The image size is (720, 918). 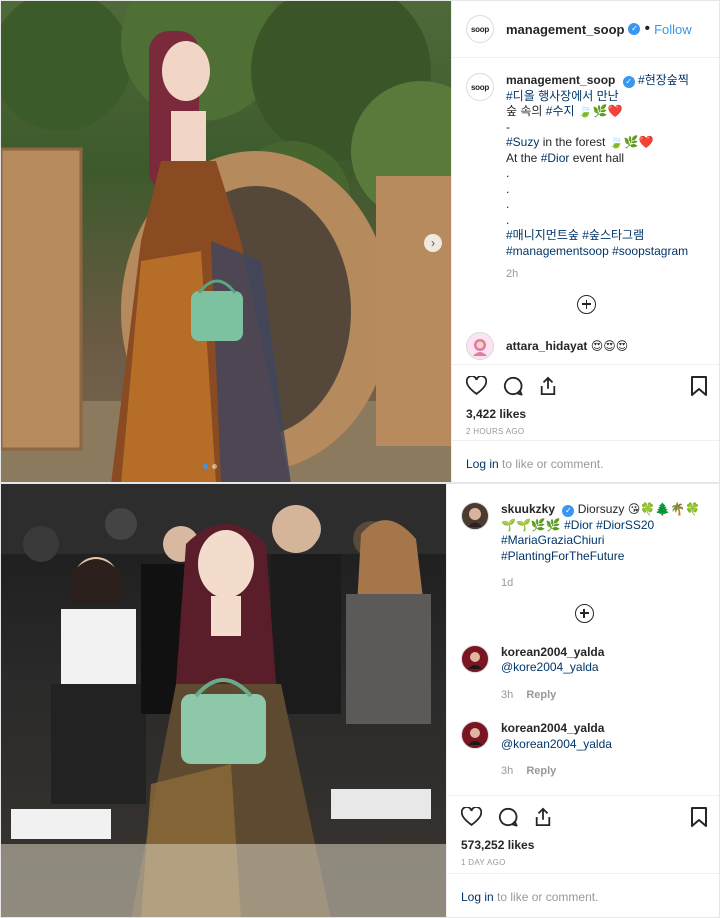 I want to click on hashtag-link: #디올 행사장에서 만난, so click(x=562, y=96).